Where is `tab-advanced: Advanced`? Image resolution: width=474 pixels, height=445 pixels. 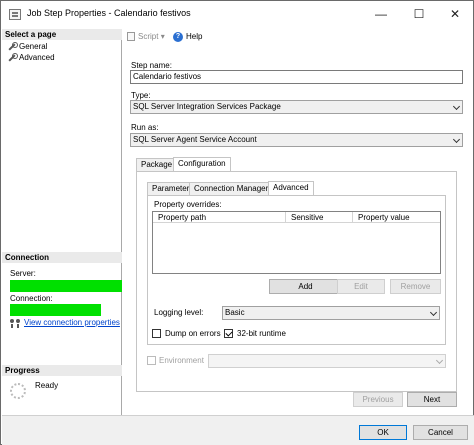
tab-advanced: Advanced is located at coordinates (291, 188).